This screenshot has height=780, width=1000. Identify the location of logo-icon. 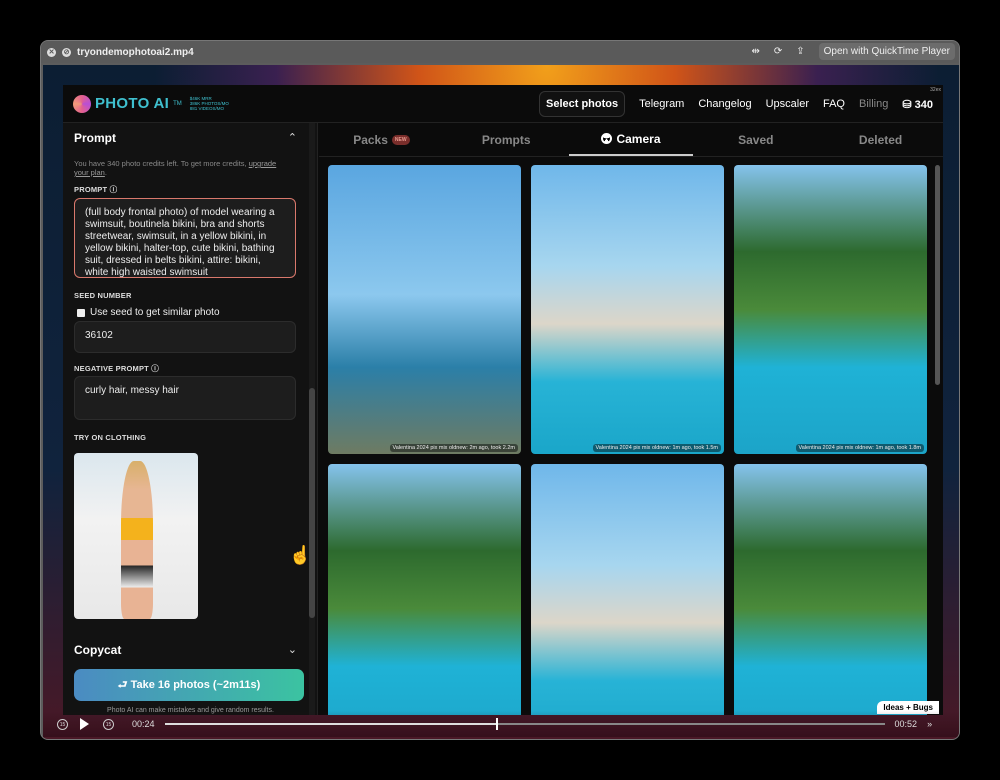
(82, 103).